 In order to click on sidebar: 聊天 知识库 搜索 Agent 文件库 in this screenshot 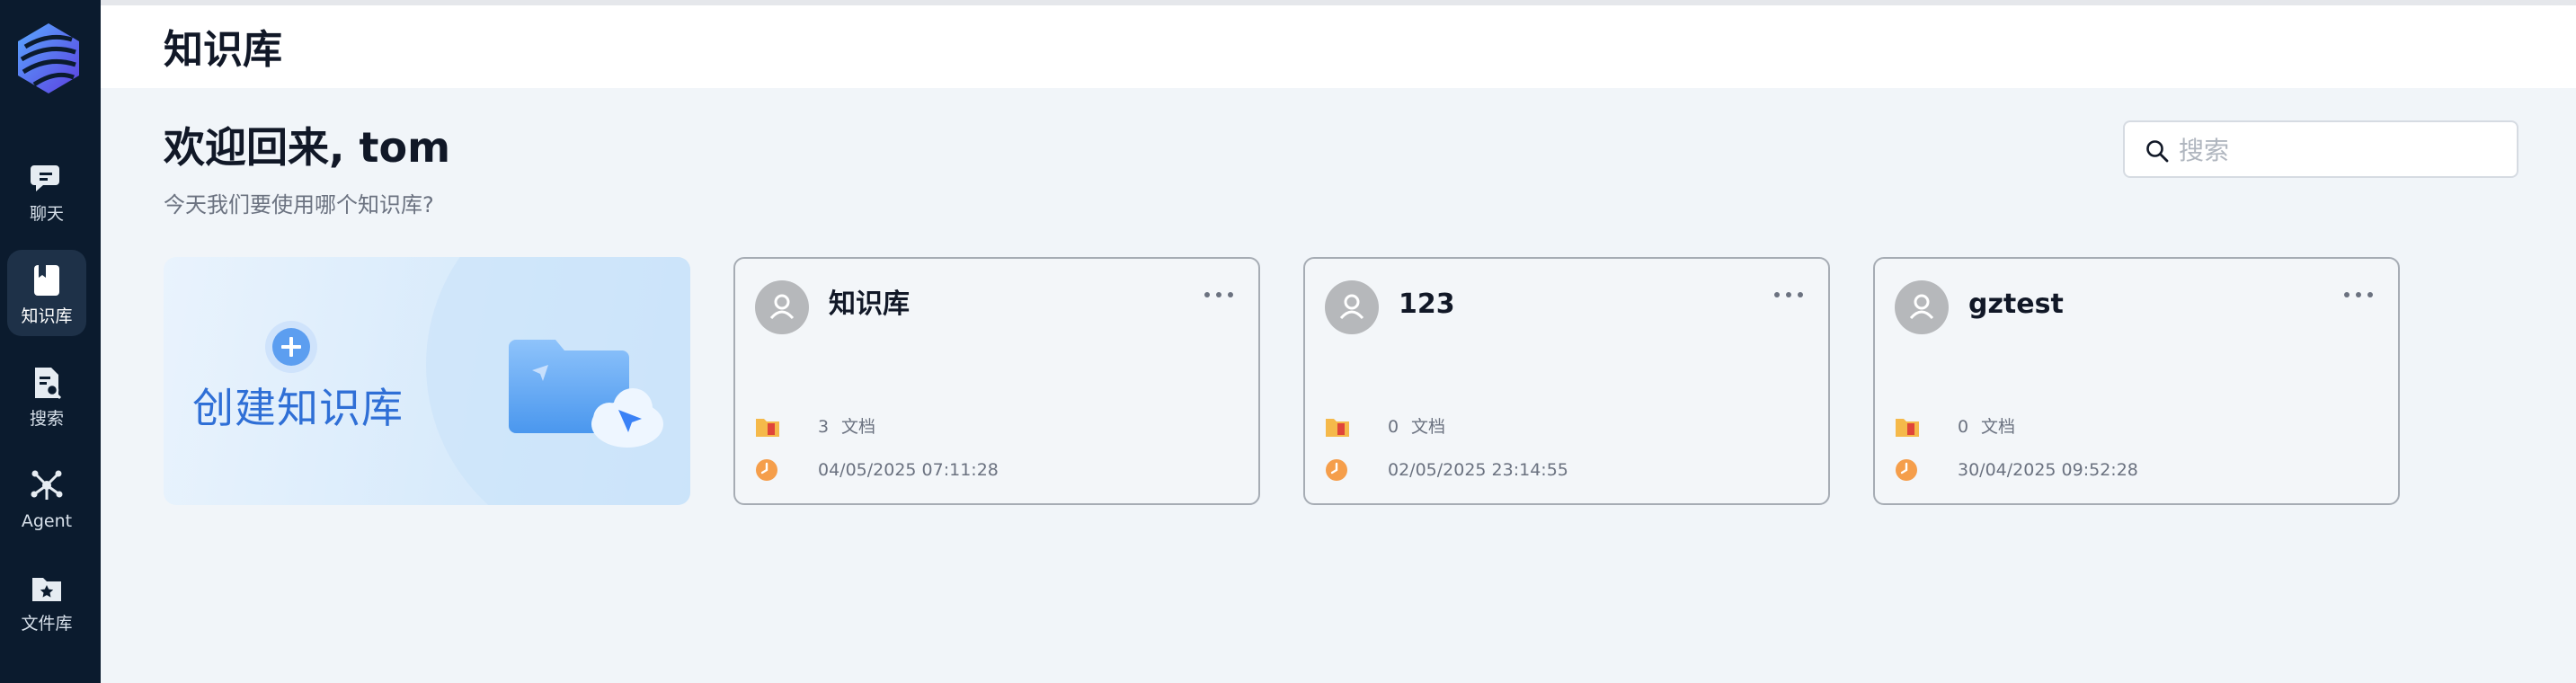, I will do `click(50, 341)`.